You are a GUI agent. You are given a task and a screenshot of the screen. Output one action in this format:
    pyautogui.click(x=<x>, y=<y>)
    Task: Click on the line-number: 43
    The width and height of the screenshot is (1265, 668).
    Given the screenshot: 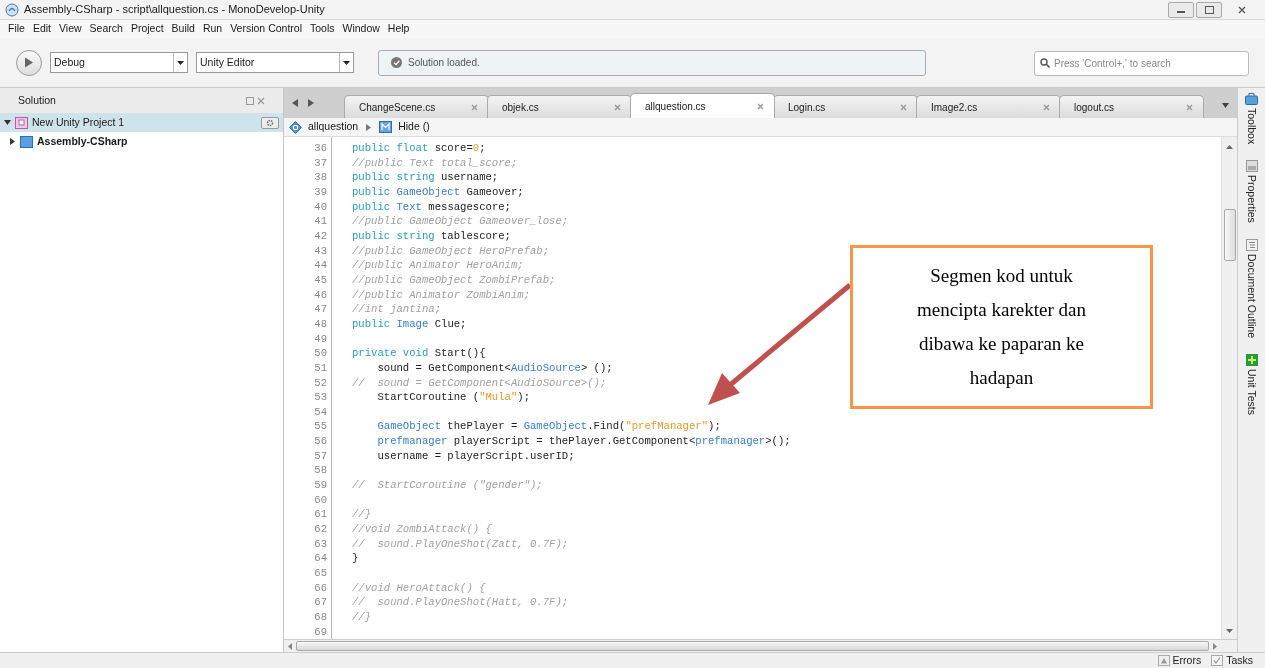 What is the action you would take?
    pyautogui.click(x=320, y=251)
    